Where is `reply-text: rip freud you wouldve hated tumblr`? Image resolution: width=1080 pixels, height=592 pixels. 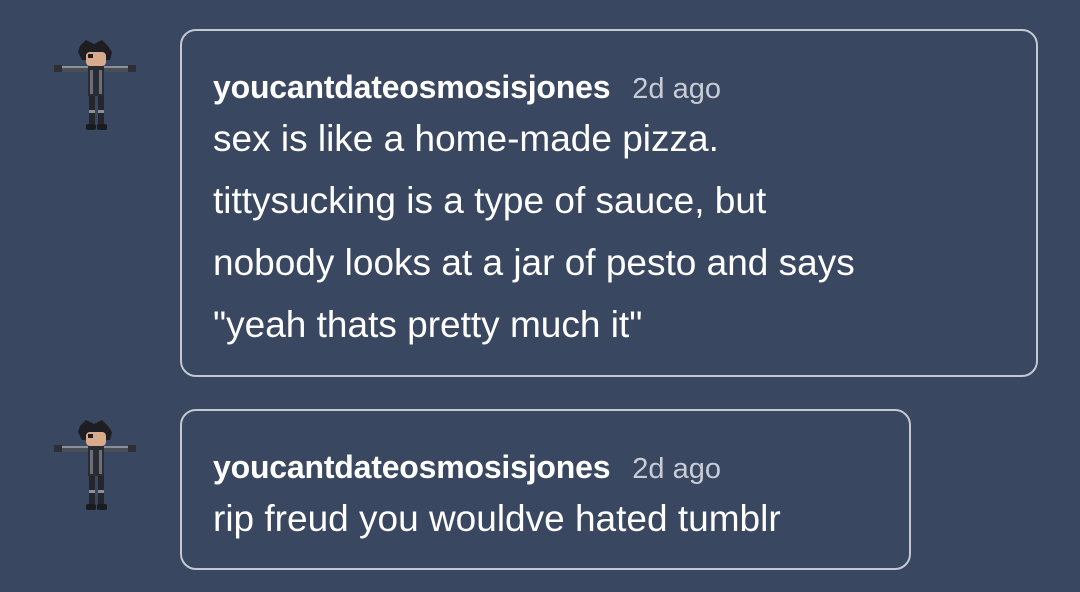 reply-text: rip freud you wouldve hated tumblr is located at coordinates (546, 519).